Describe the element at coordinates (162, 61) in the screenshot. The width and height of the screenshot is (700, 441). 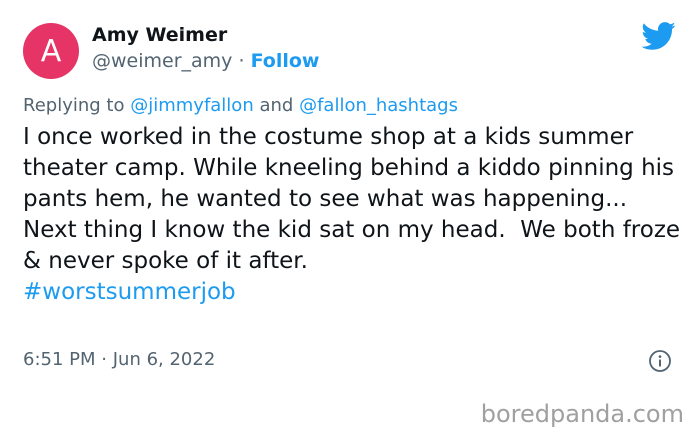
I see `author-handle: @weimer_amy` at that location.